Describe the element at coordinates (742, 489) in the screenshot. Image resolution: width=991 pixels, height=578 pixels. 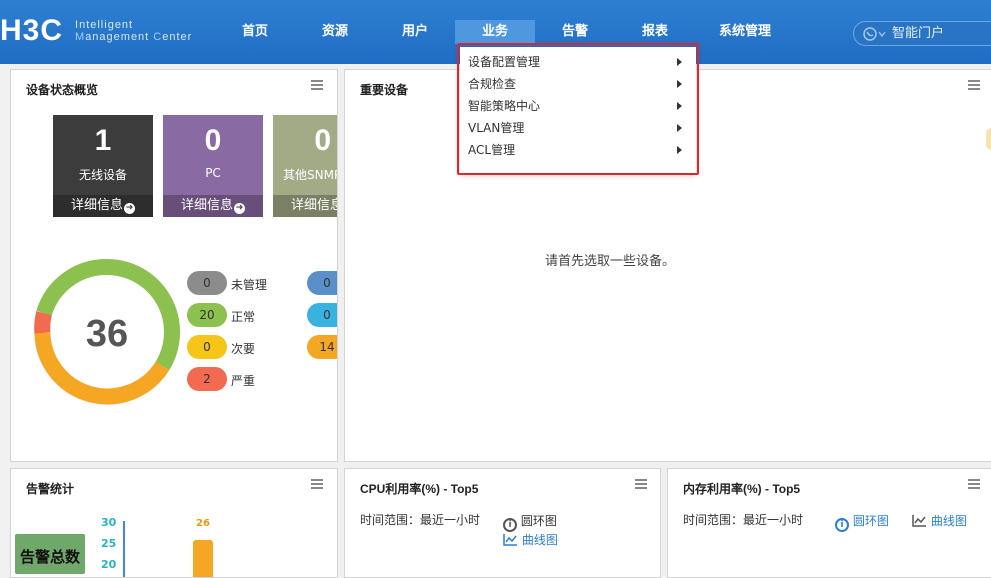
I see `panel-title: 内存利用率(%) - Top5` at that location.